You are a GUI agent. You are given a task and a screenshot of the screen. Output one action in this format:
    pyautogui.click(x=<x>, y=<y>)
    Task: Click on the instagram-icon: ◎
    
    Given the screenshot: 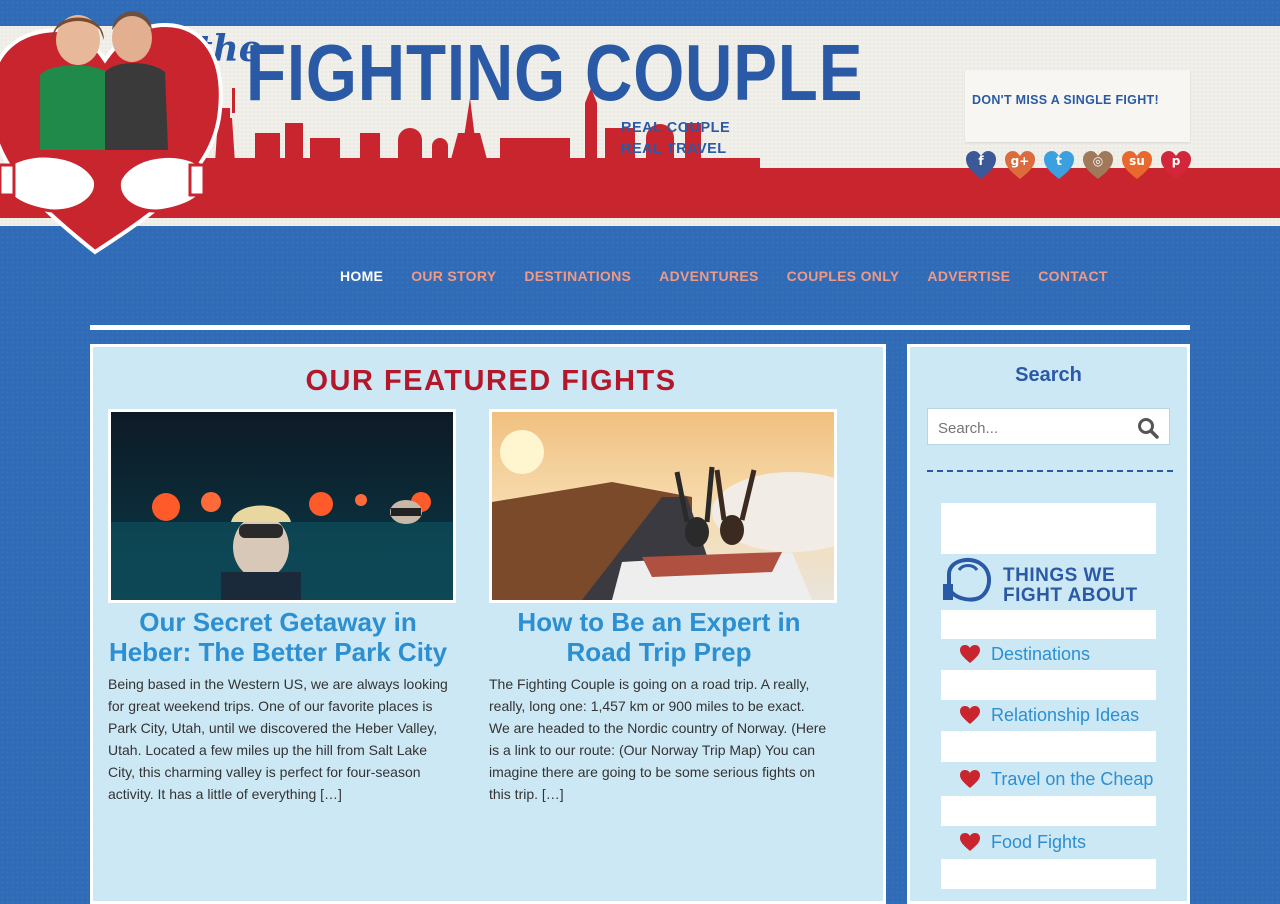 What is the action you would take?
    pyautogui.click(x=1098, y=165)
    